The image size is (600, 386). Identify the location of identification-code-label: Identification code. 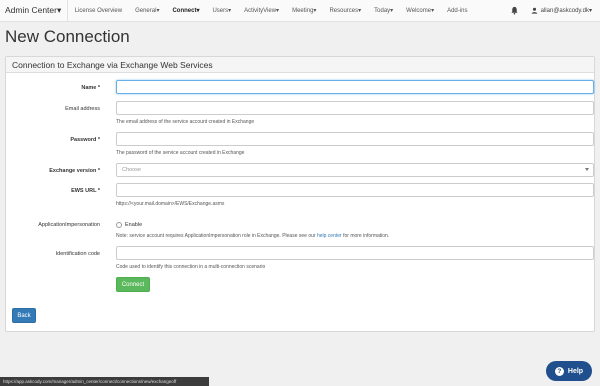
(77, 254).